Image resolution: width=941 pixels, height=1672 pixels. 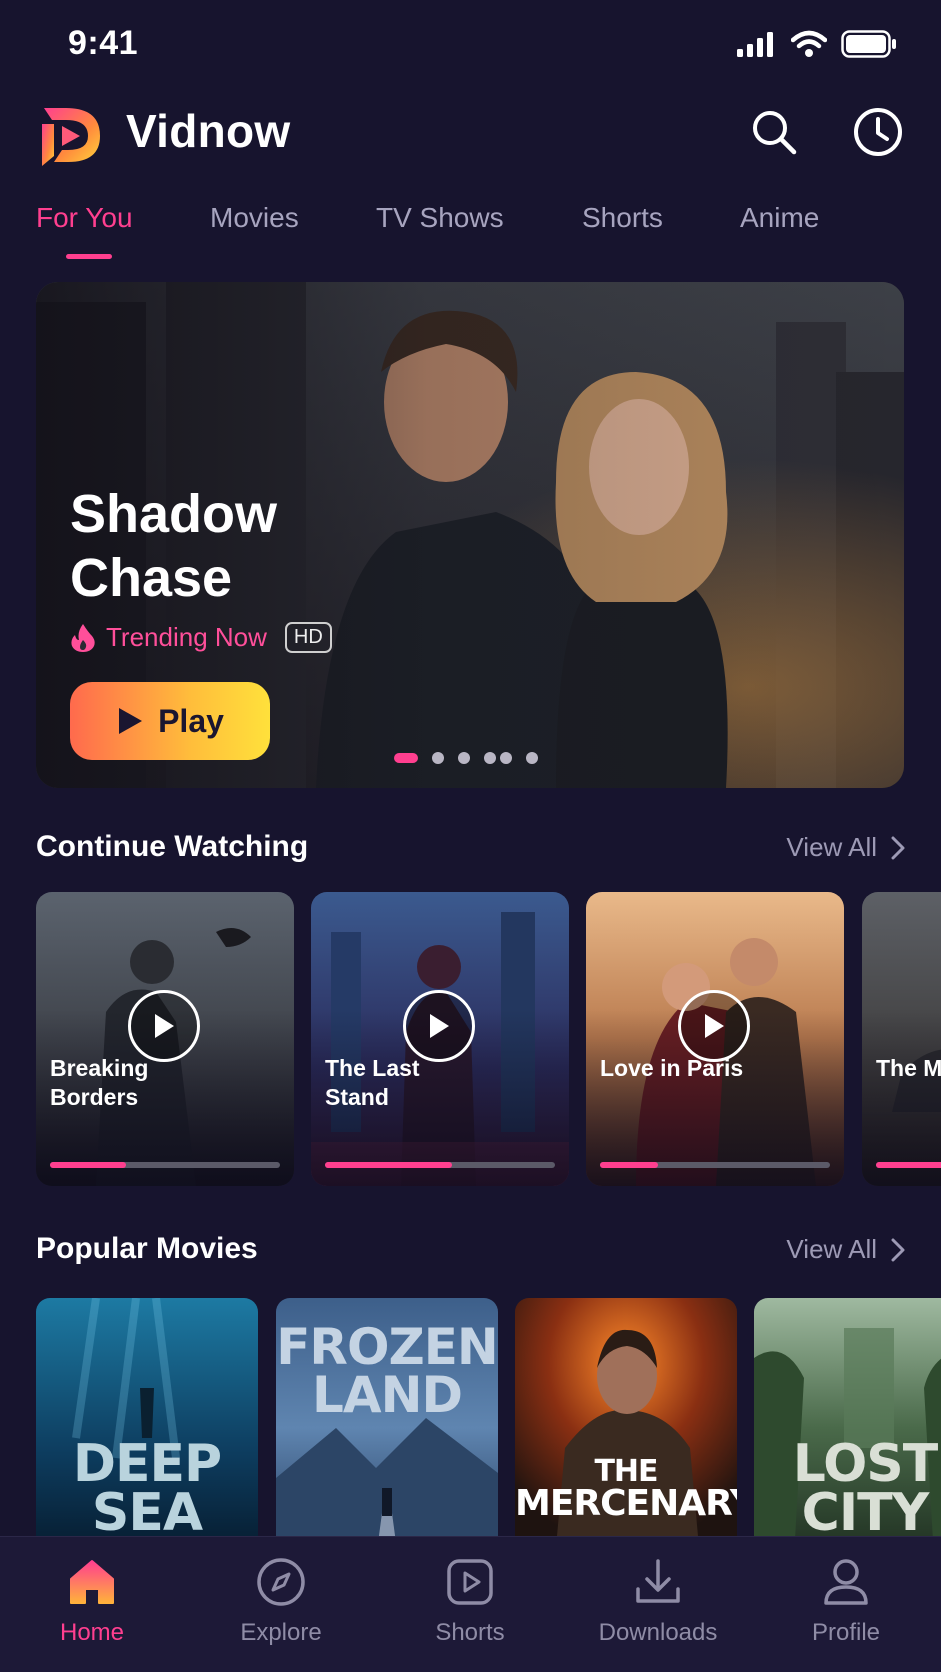 I want to click on tab-tv-shows: TV Shows, so click(x=440, y=218).